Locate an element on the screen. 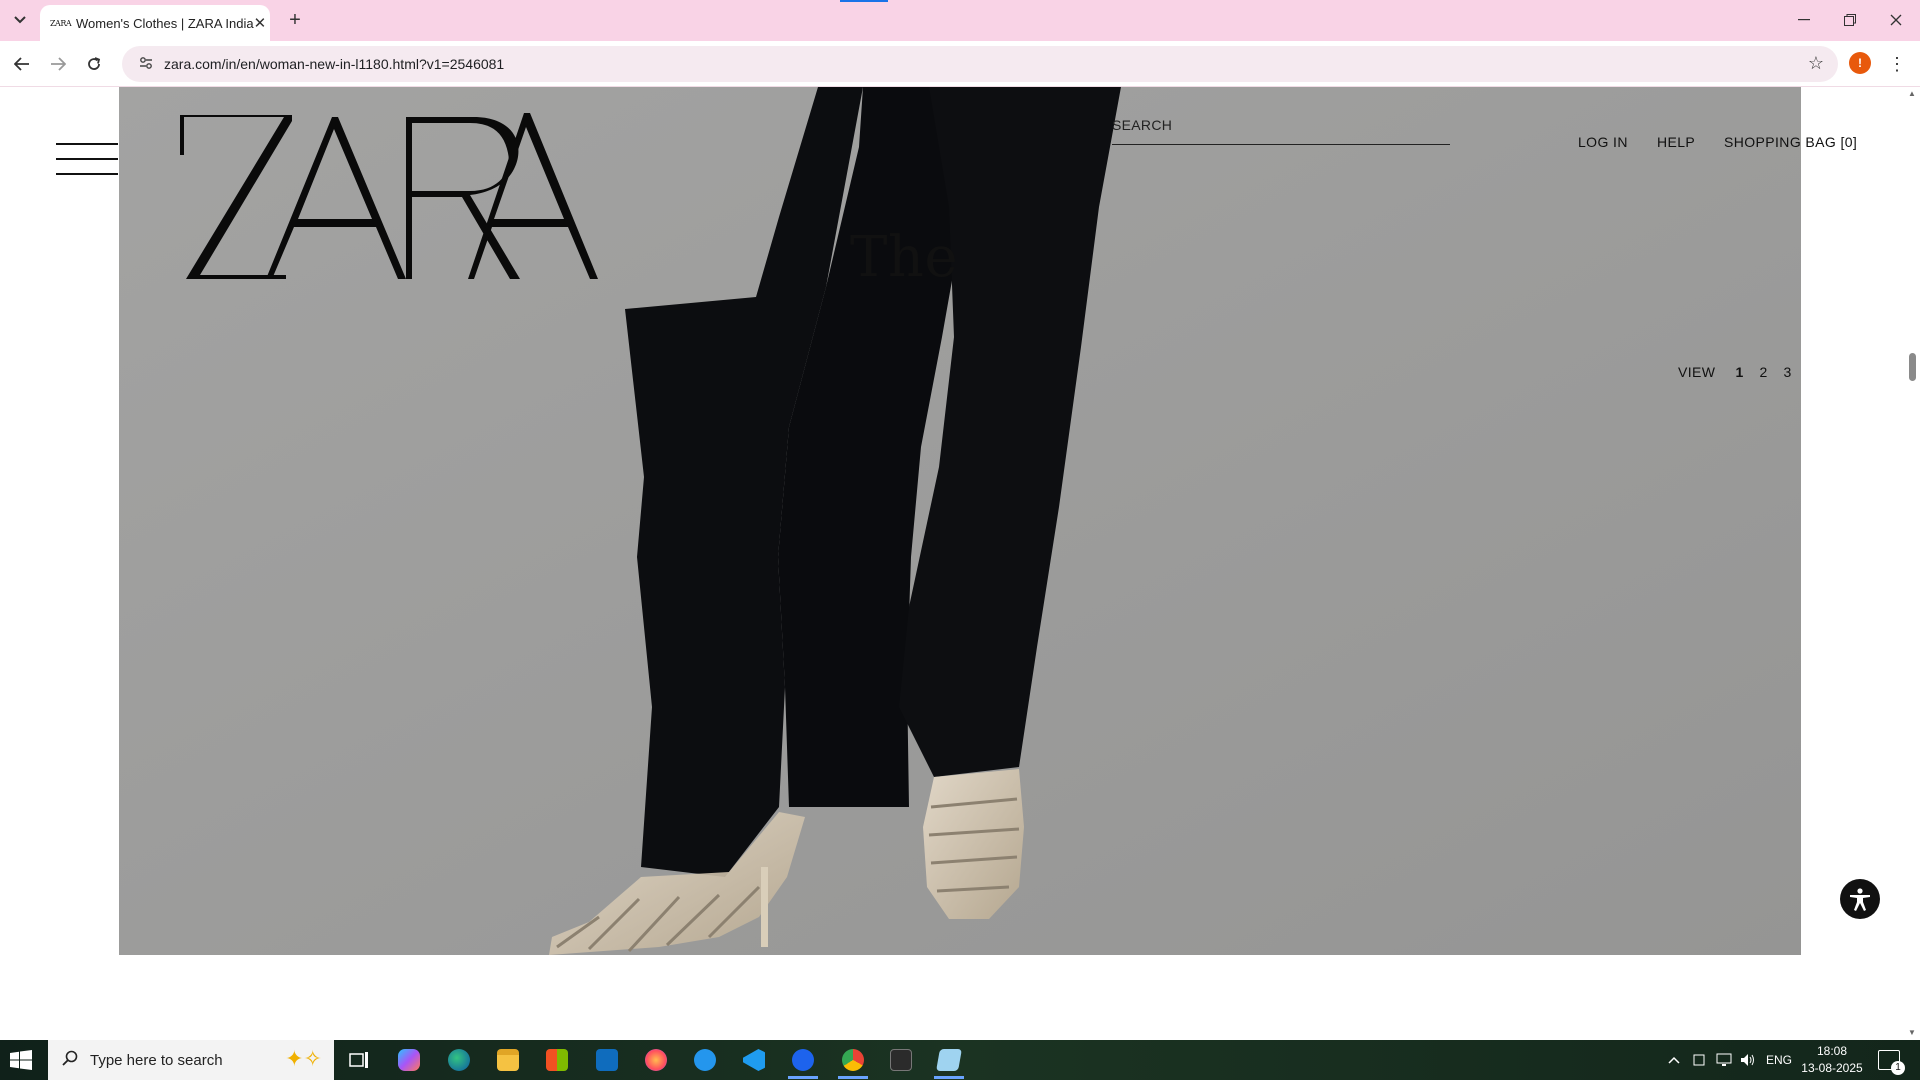  clock-date: 13-08-2025 is located at coordinates (1832, 1068).